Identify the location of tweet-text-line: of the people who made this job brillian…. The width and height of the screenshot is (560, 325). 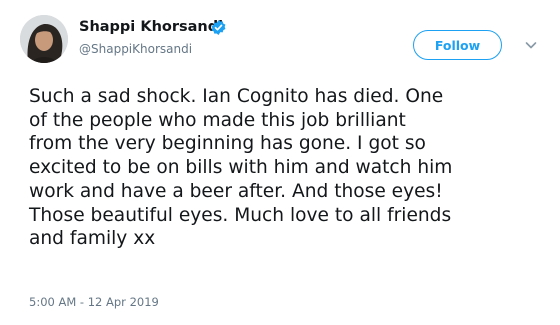
(217, 120).